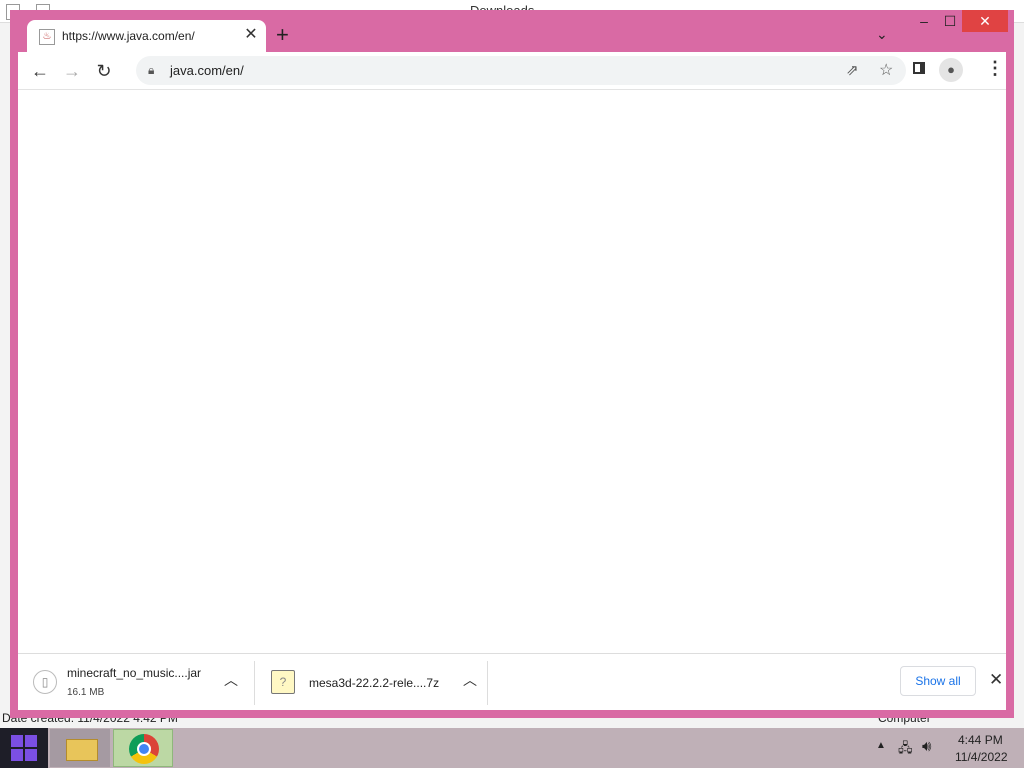 The height and width of the screenshot is (768, 1024). What do you see at coordinates (882, 34) in the screenshot?
I see `tab-search-chevron-icon: ⌄` at bounding box center [882, 34].